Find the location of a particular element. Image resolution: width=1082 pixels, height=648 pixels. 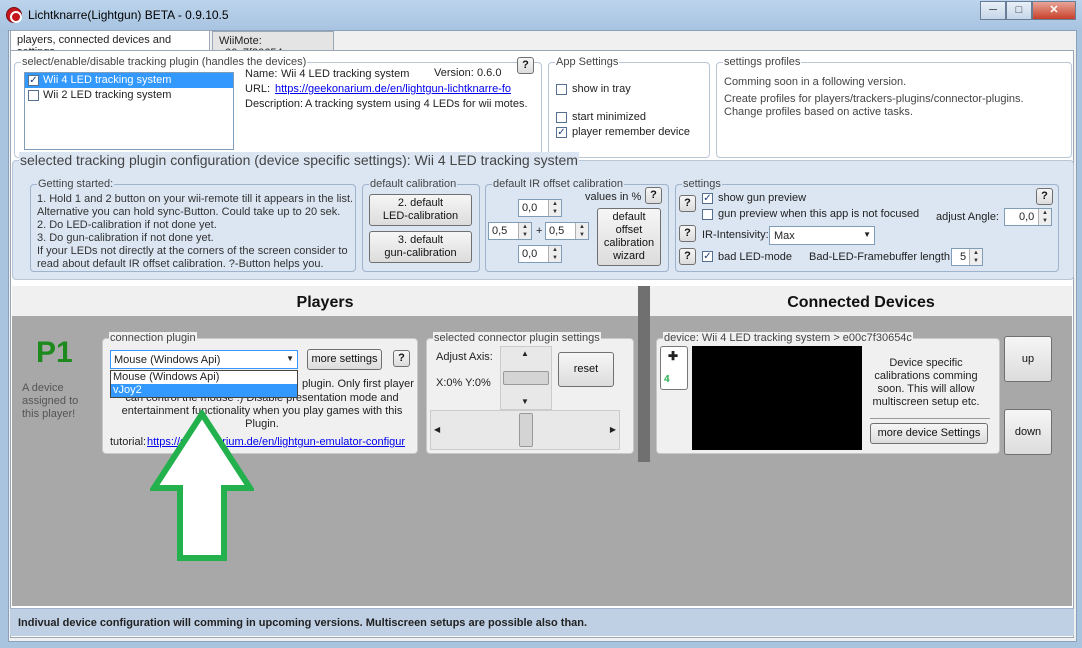

settings-help-button: ? is located at coordinates (1044, 196).